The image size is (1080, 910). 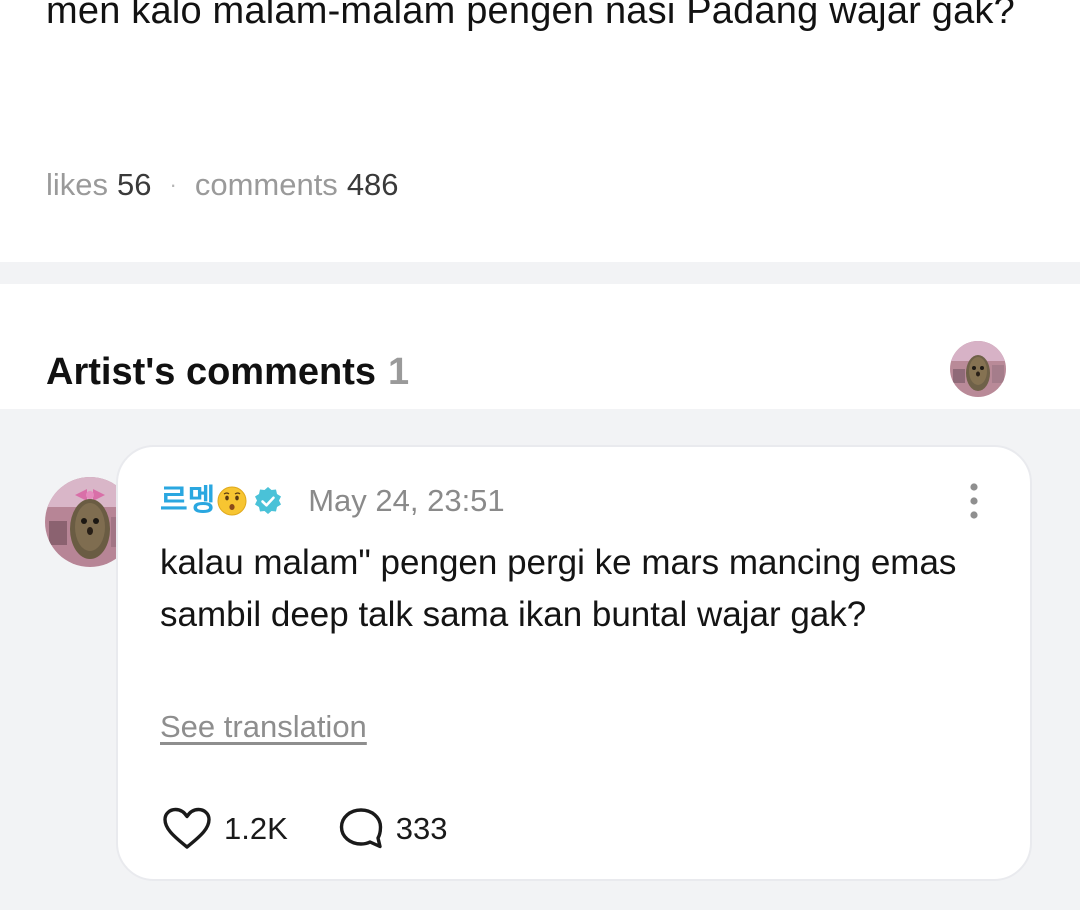 What do you see at coordinates (540, 273) in the screenshot?
I see `section-divider` at bounding box center [540, 273].